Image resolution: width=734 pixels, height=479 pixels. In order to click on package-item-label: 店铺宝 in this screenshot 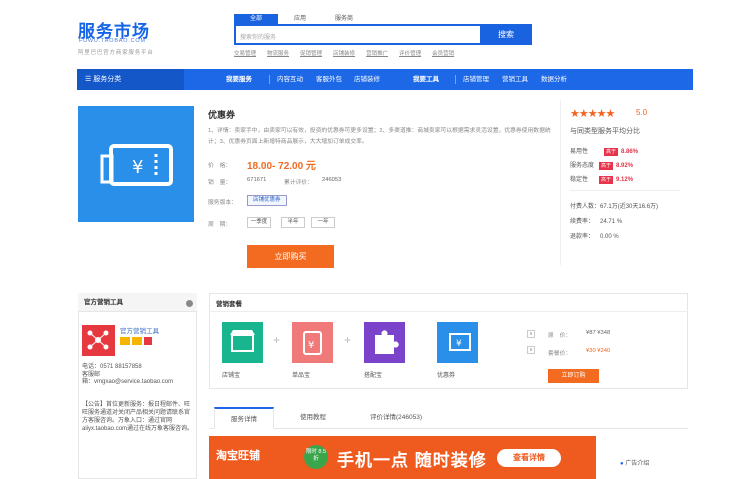, I will do `click(231, 376)`.